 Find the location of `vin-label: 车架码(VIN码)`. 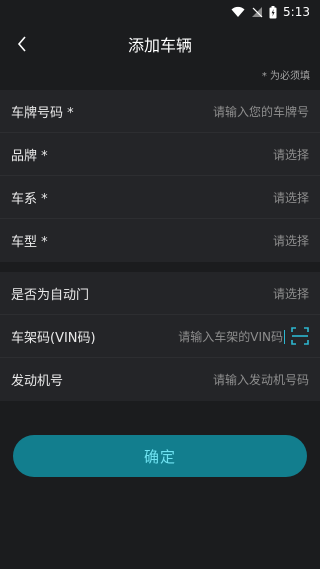

vin-label: 车架码(VIN码) is located at coordinates (53, 338).